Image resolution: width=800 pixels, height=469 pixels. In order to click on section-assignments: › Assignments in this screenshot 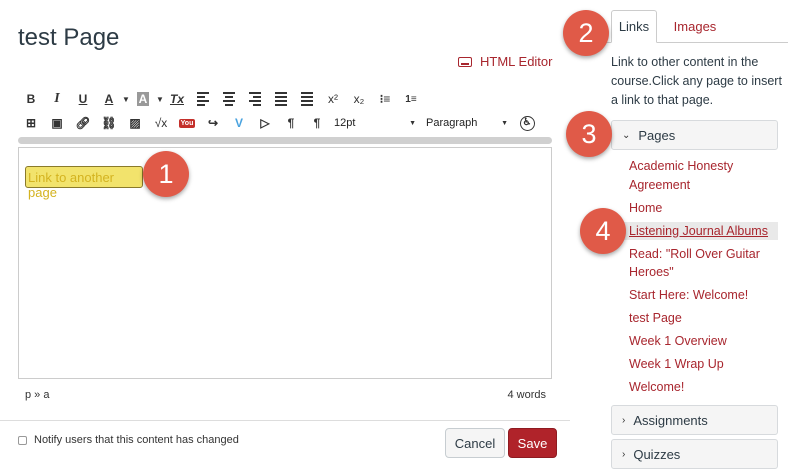, I will do `click(694, 420)`.